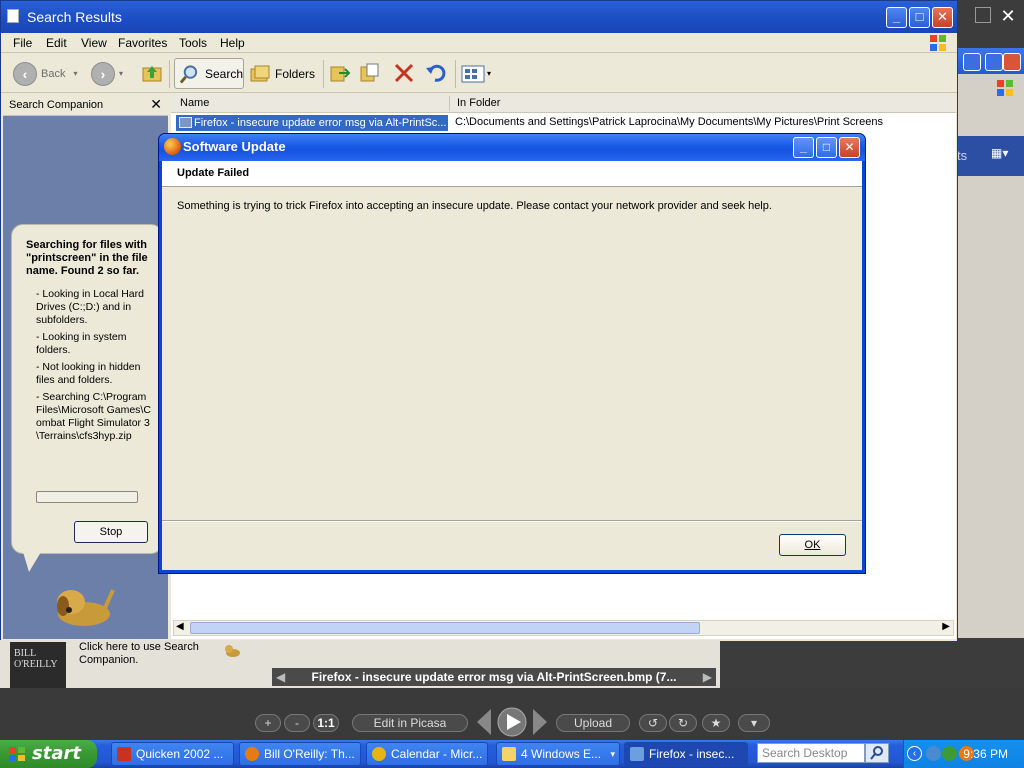  What do you see at coordinates (473, 73) in the screenshot?
I see `views-icon` at bounding box center [473, 73].